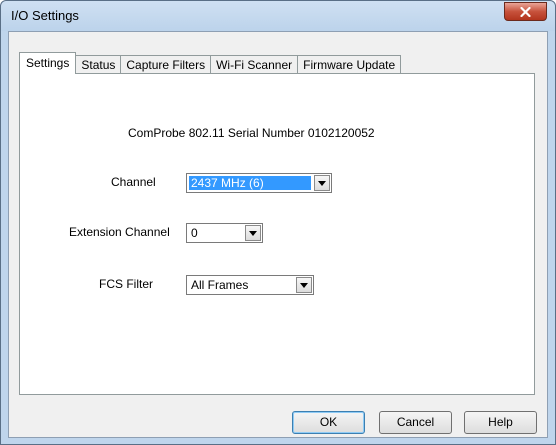 The image size is (556, 445). Describe the element at coordinates (48, 63) in the screenshot. I see `tab-settings: Settings` at that location.